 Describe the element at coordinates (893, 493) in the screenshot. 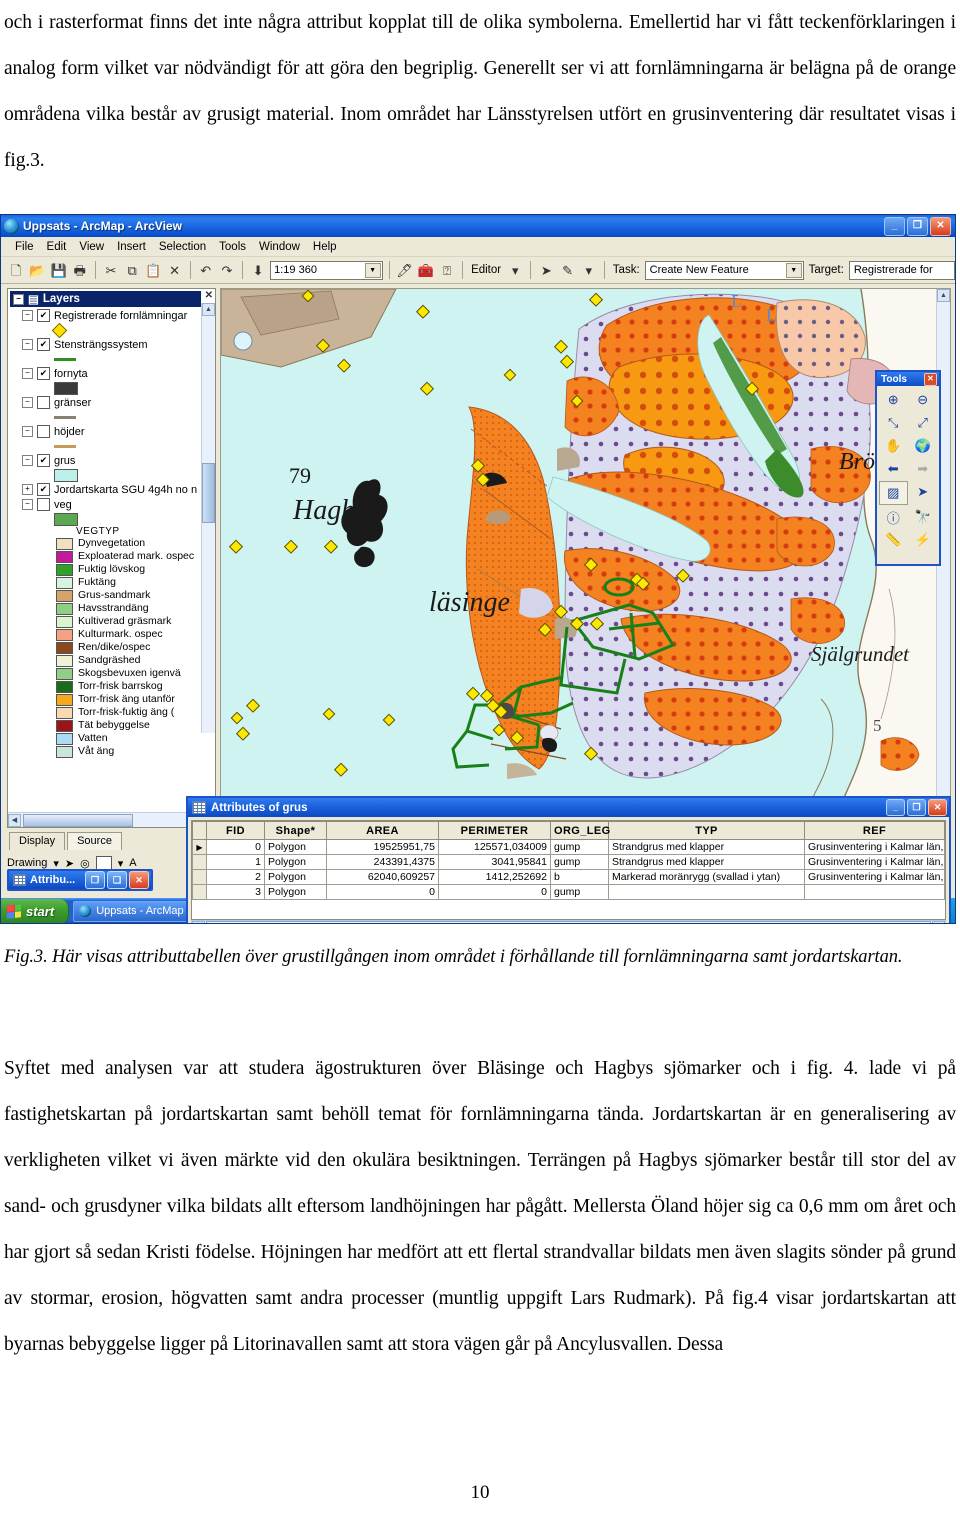

I see `select-features-icon: ▨` at that location.